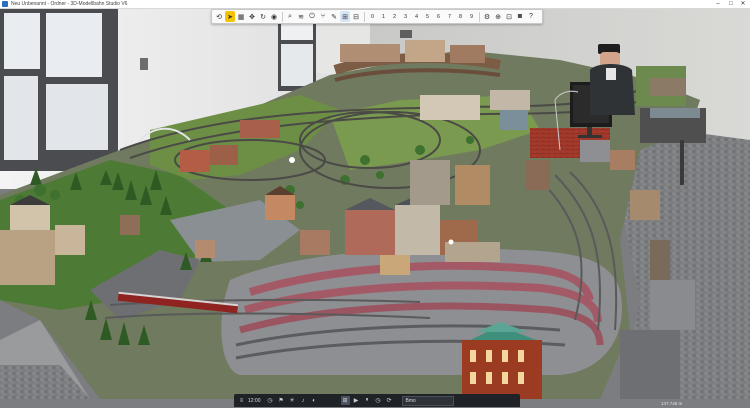 The width and height of the screenshot is (750, 408). What do you see at coordinates (219, 16) in the screenshot?
I see `undo-icon: ⟲` at bounding box center [219, 16].